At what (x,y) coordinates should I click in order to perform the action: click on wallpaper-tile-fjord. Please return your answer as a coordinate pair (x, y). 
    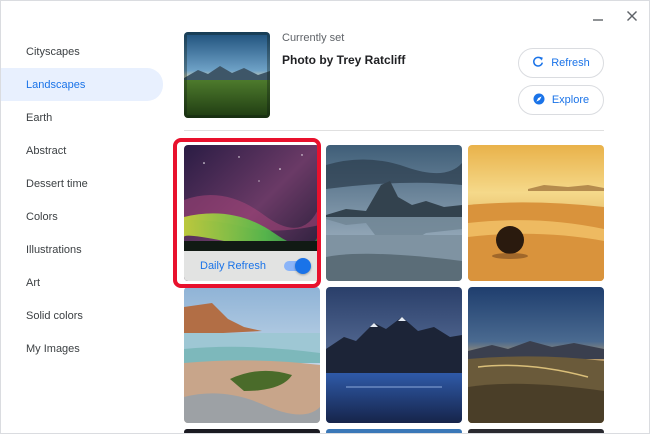
    Looking at the image, I should click on (394, 213).